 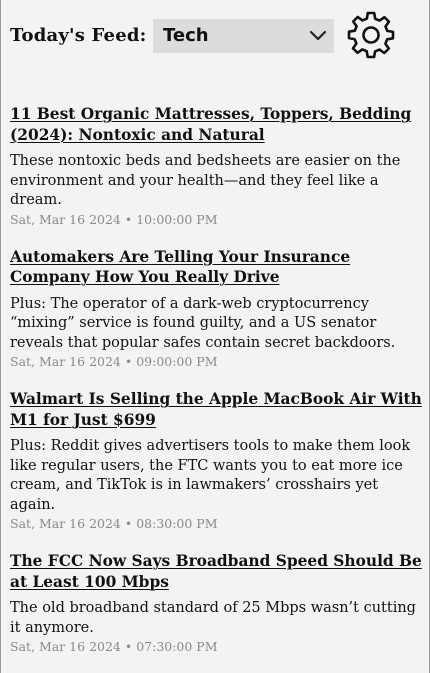 What do you see at coordinates (318, 35) in the screenshot?
I see `chevron-down-icon` at bounding box center [318, 35].